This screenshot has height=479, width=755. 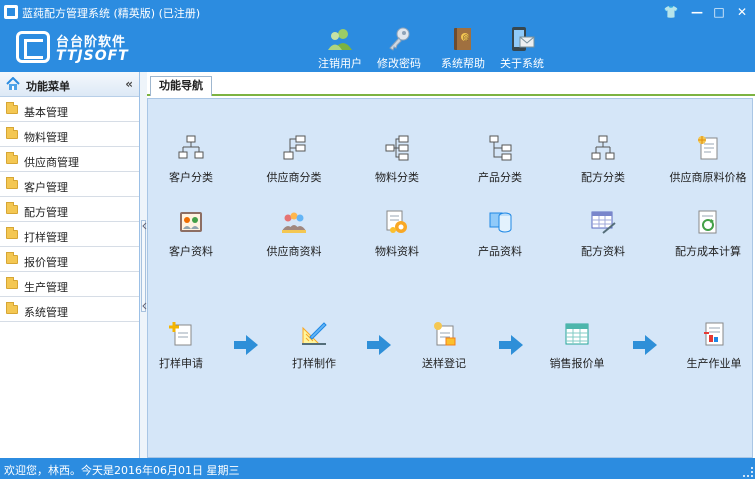 What do you see at coordinates (294, 236) in the screenshot?
I see `nav-supplier-data: 供应商资料` at bounding box center [294, 236].